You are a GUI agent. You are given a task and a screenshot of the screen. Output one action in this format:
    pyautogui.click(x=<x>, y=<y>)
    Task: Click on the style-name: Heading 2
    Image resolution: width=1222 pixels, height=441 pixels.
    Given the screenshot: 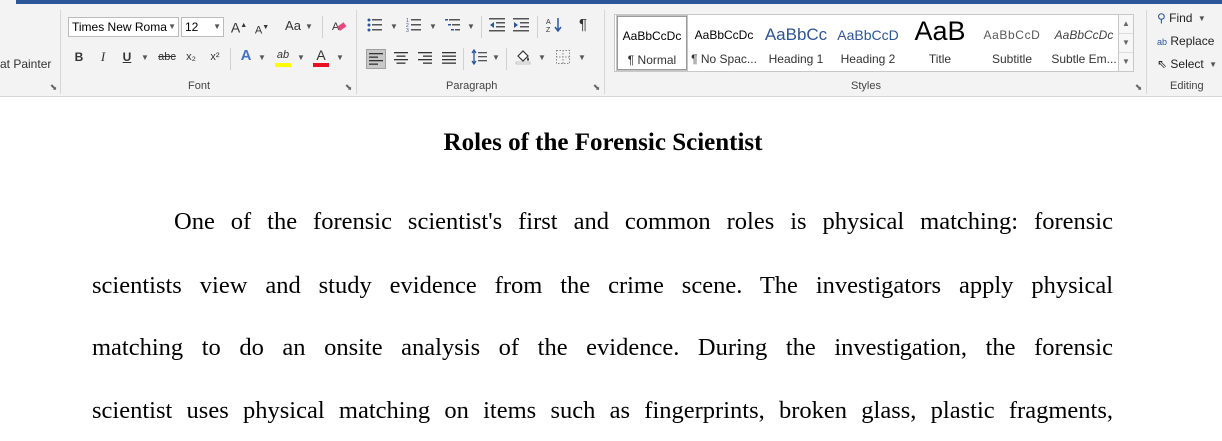 What is the action you would take?
    pyautogui.click(x=868, y=59)
    